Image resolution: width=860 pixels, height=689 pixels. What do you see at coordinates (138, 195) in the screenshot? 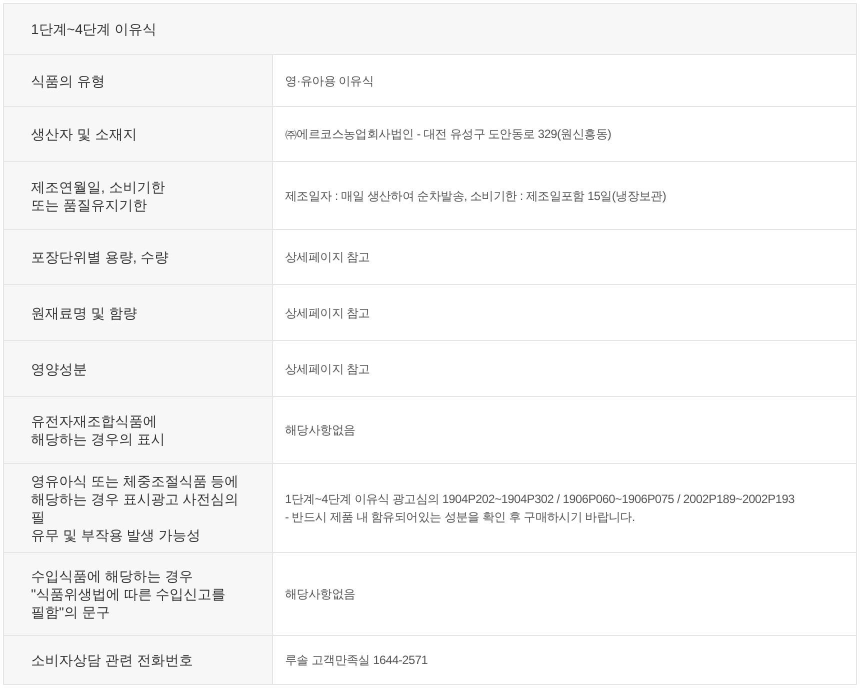
I see `table-header-cell: 제조연월일, 소비기한 또는 품질유지기한` at bounding box center [138, 195].